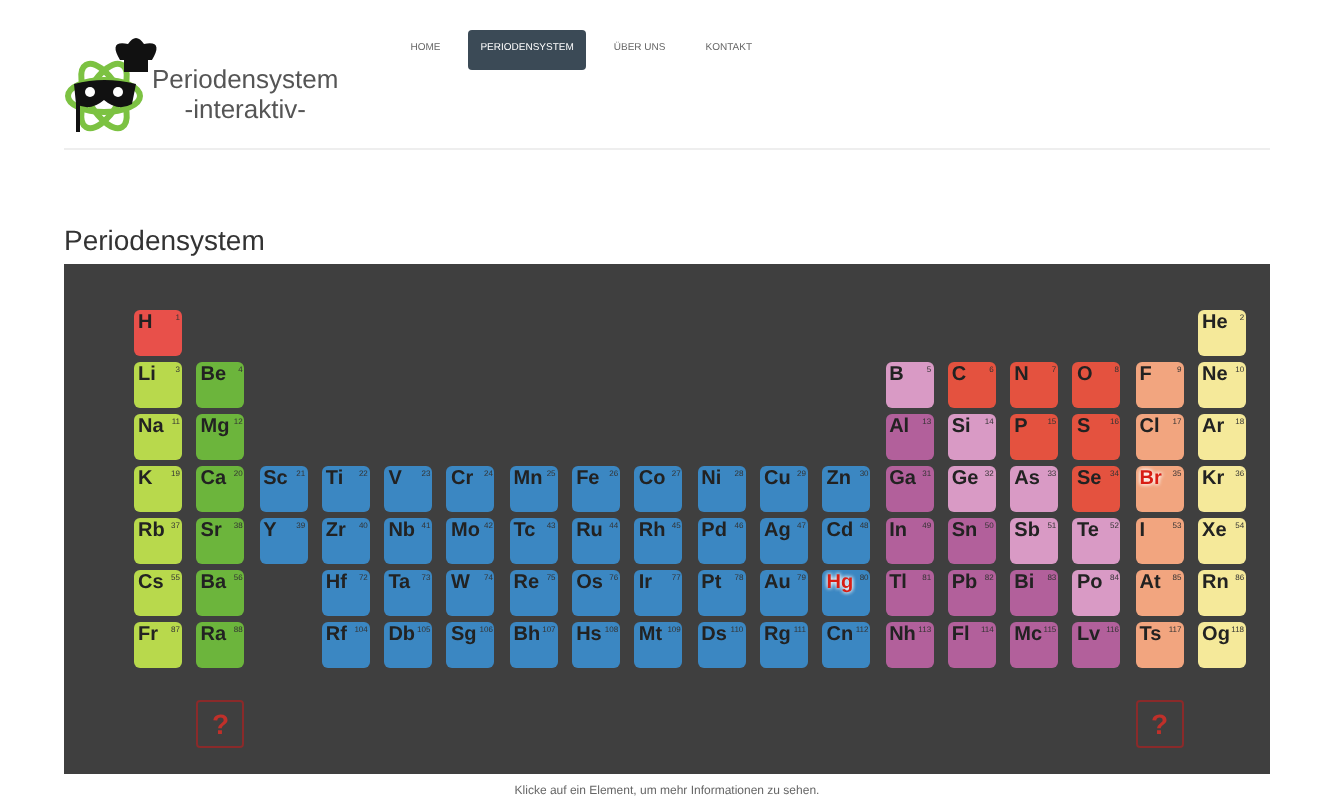 Image resolution: width=1334 pixels, height=802 pixels. I want to click on element-symbol: He, so click(1215, 323).